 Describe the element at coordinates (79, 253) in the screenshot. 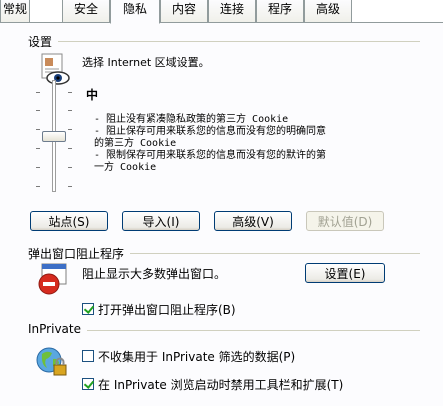

I see `popup-group-title: 弹出窗口阻止程序` at that location.